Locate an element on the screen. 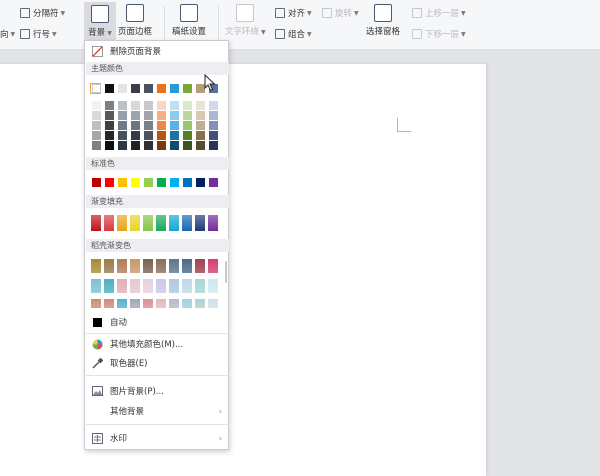 The image size is (600, 476). eyedropper-item: 取色器(E) is located at coordinates (156, 363).